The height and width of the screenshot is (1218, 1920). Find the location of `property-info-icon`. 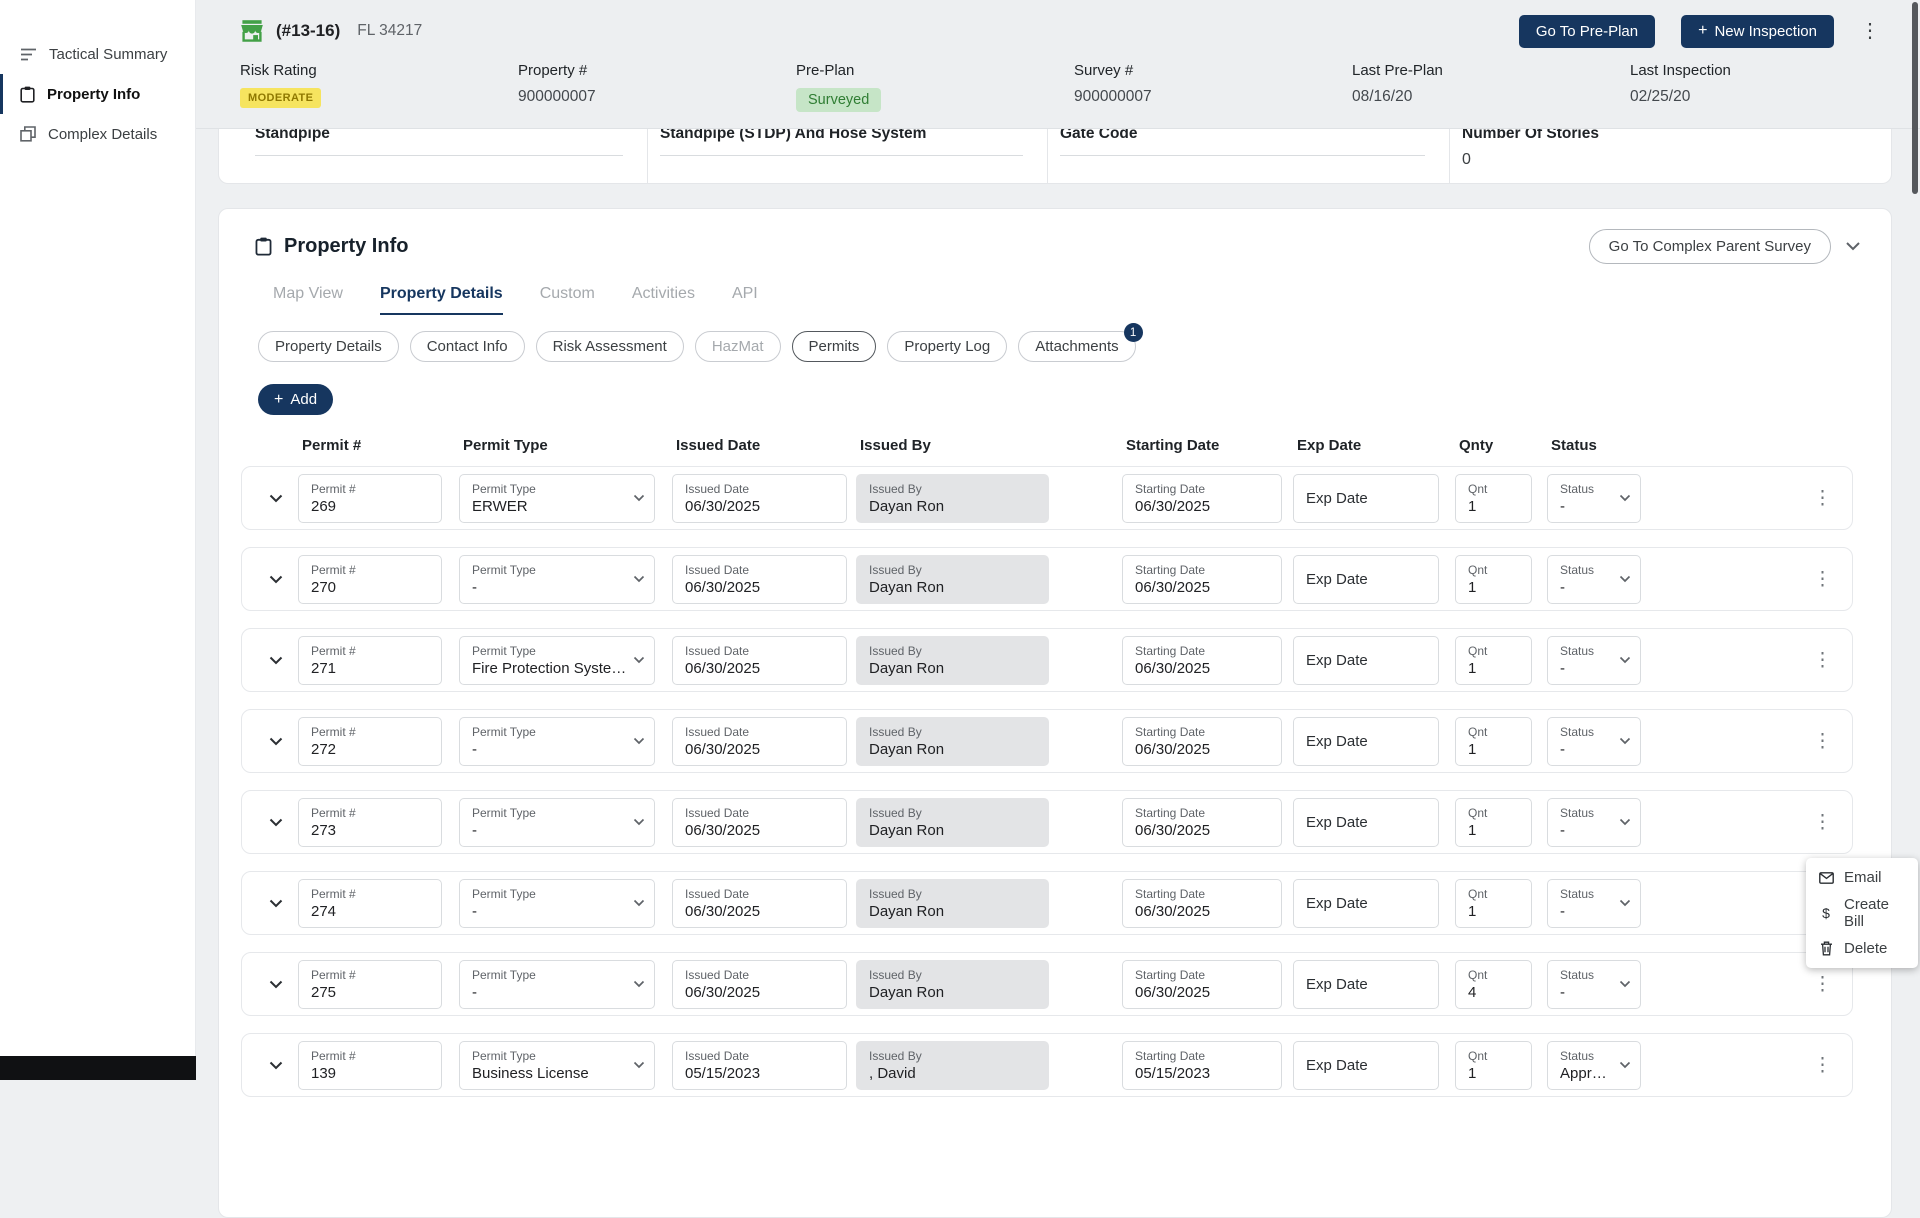

property-info-icon is located at coordinates (27, 94).